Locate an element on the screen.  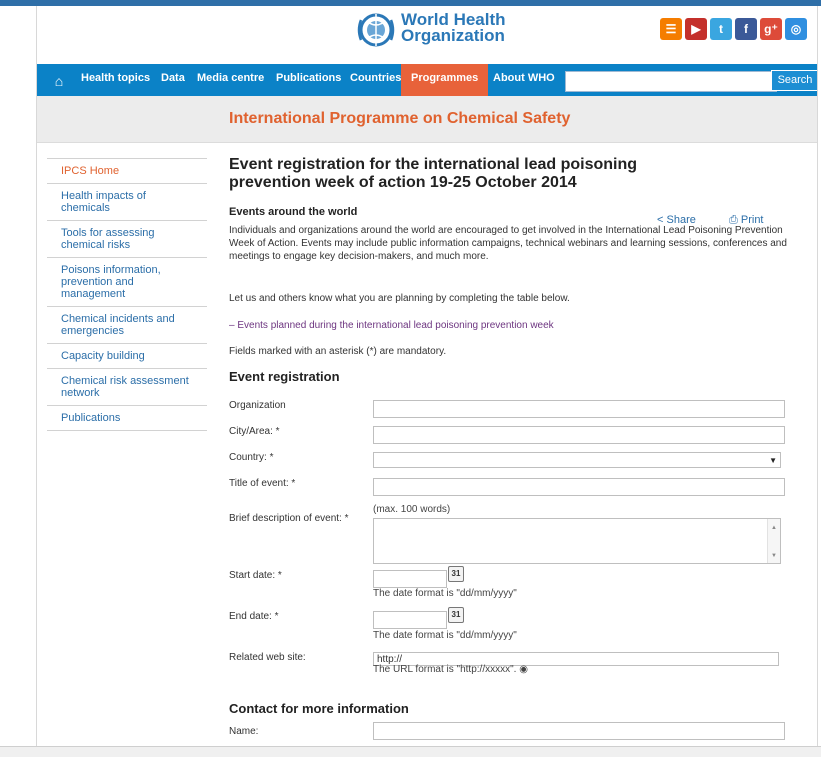
sidebar-item-tools: Tools for assessing chemical risks is located at coordinates (127, 239).